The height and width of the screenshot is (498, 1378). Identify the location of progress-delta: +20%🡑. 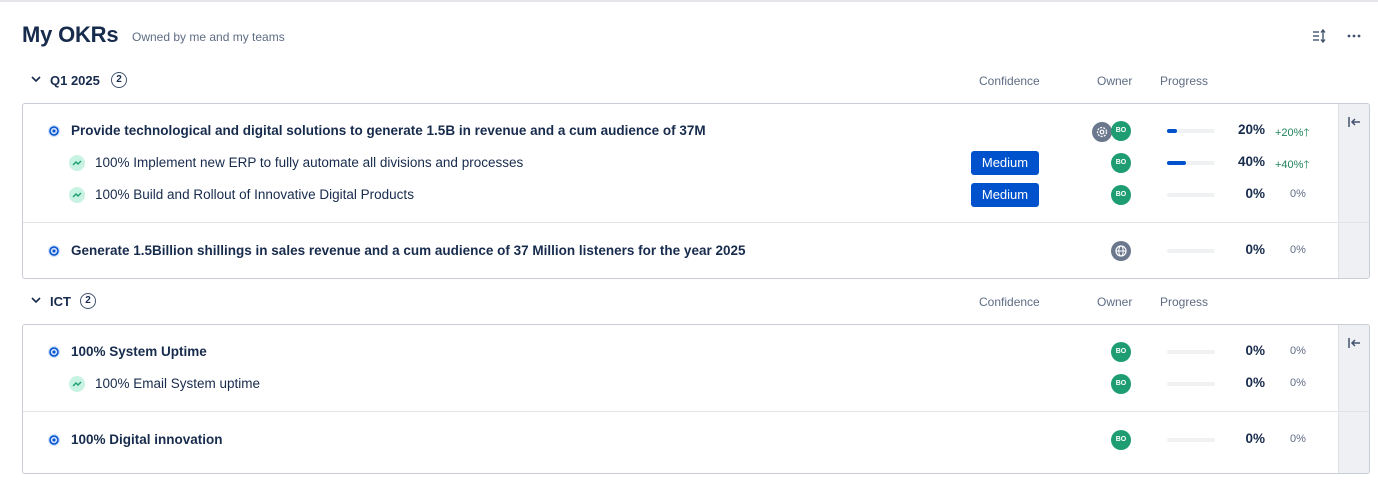
(1292, 133).